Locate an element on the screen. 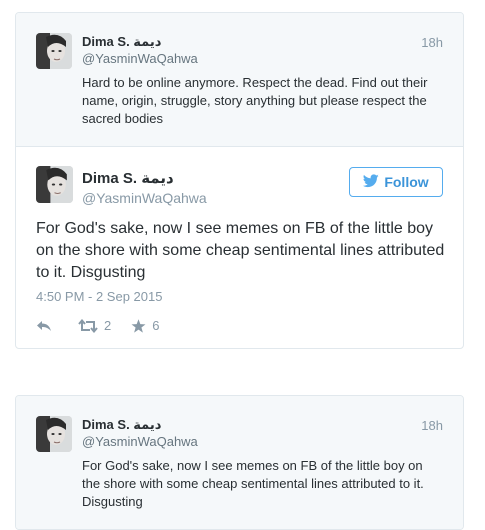  reply-button is located at coordinates (44, 326).